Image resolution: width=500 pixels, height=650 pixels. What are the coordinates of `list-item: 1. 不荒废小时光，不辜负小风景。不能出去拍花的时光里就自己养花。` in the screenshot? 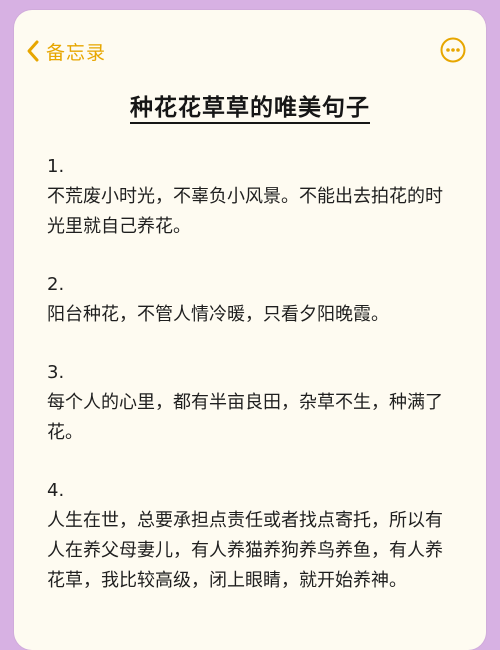 It's located at (252, 197).